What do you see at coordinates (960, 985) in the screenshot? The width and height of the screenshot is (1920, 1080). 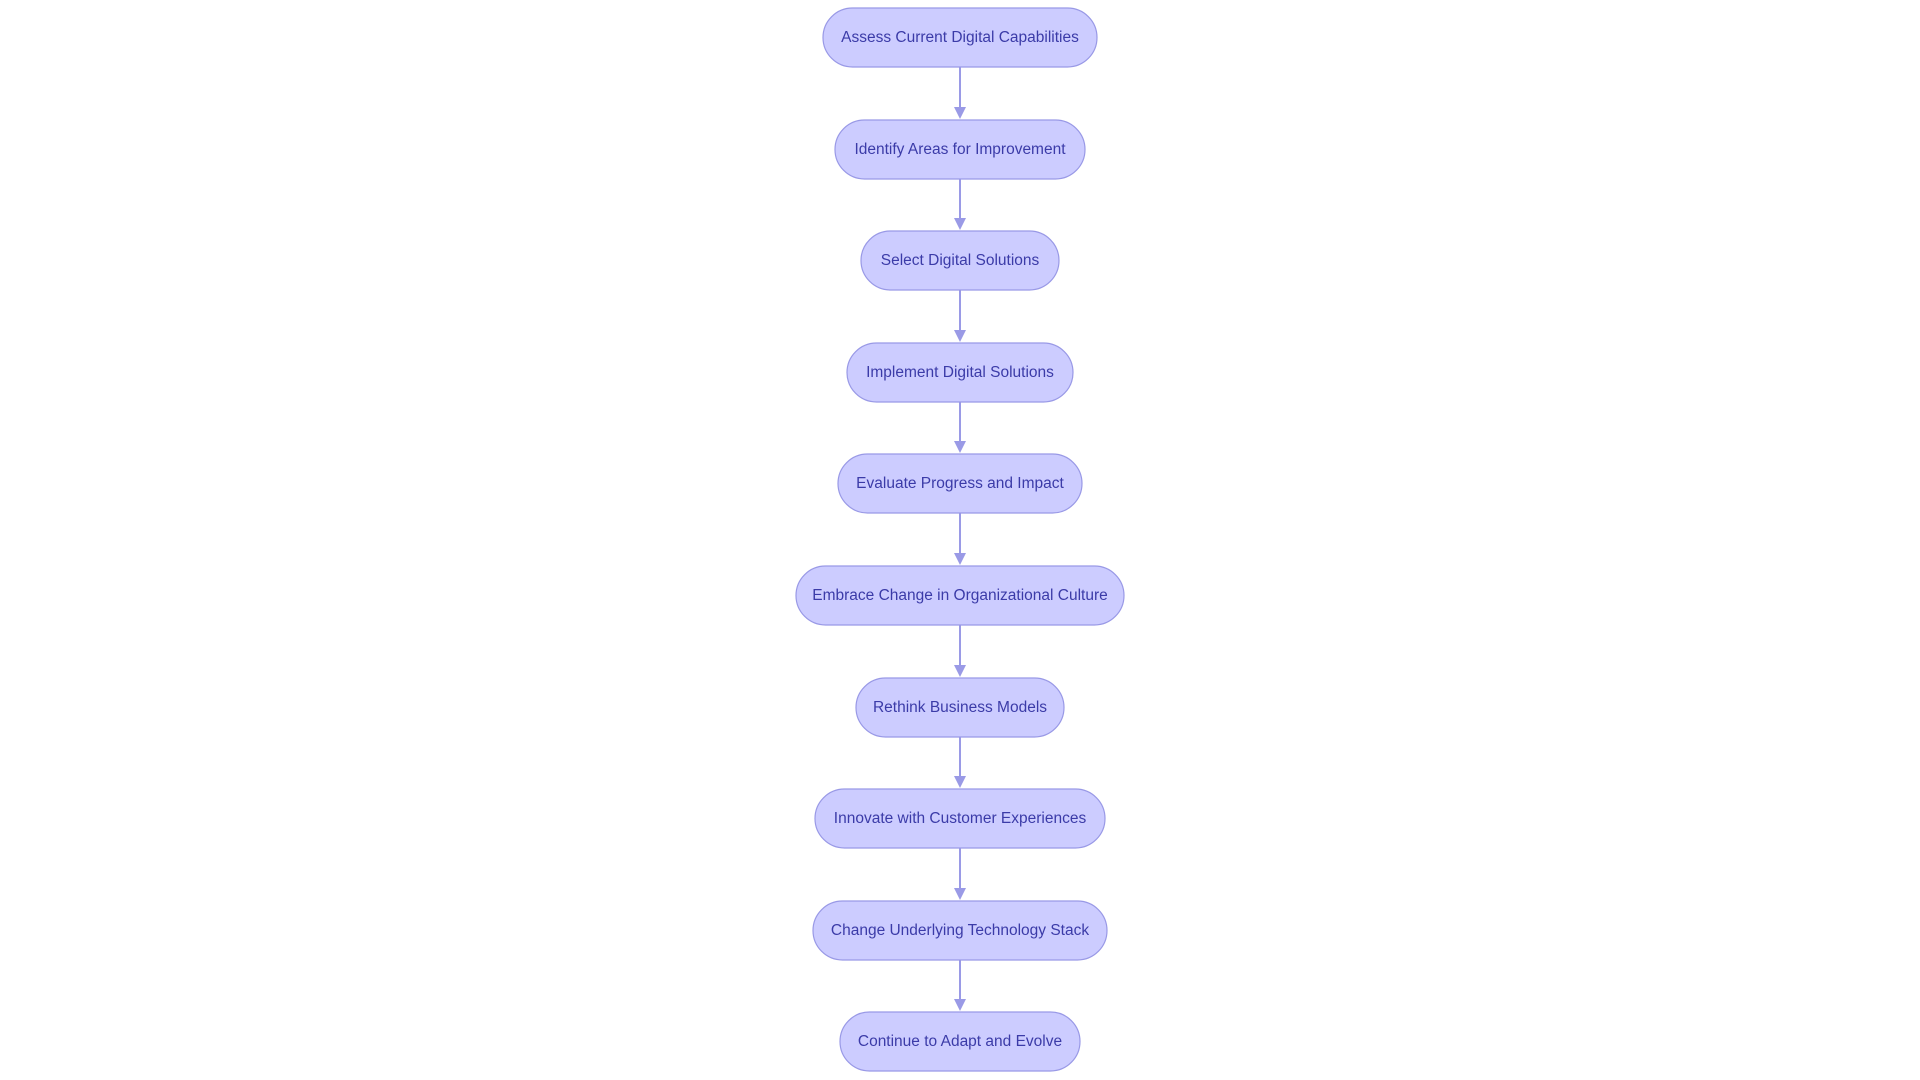 I see `edge-i-j` at bounding box center [960, 985].